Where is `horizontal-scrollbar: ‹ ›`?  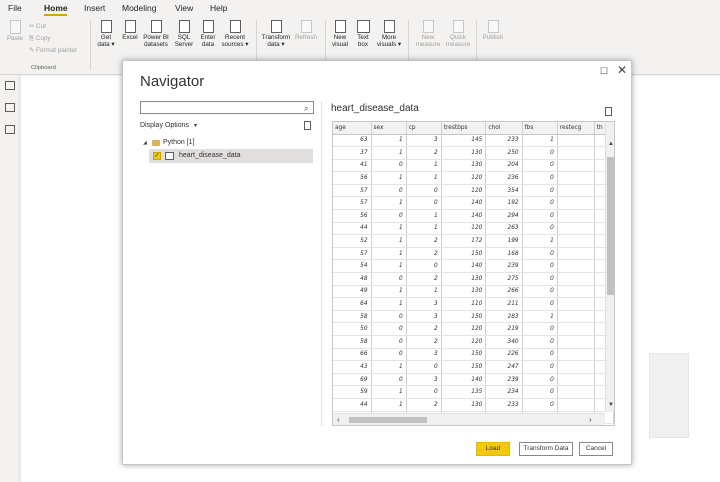
horizontal-scrollbar: ‹ › is located at coordinates (469, 419).